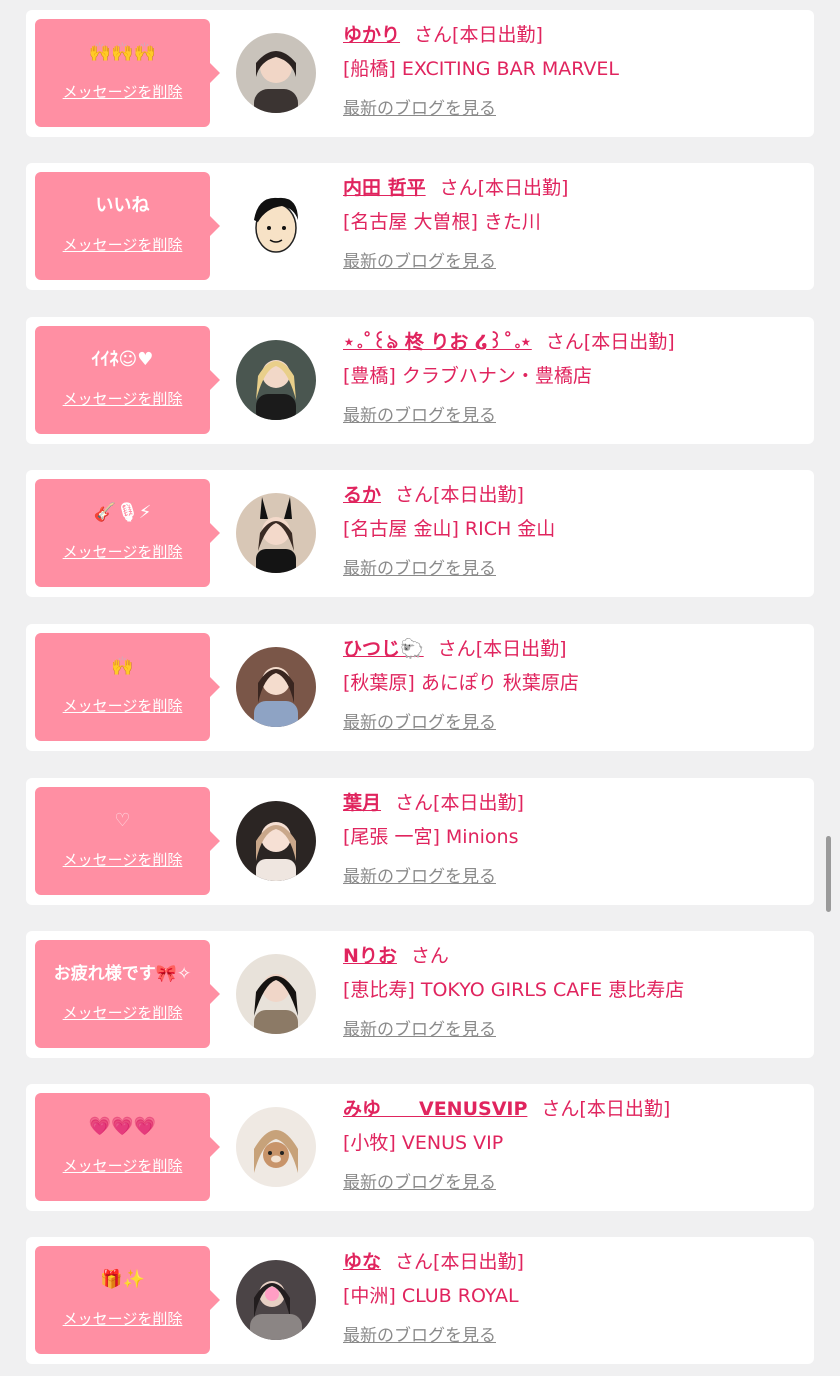 This screenshot has height=1376, width=840. What do you see at coordinates (362, 1262) in the screenshot?
I see `user-name-link: ゆな` at bounding box center [362, 1262].